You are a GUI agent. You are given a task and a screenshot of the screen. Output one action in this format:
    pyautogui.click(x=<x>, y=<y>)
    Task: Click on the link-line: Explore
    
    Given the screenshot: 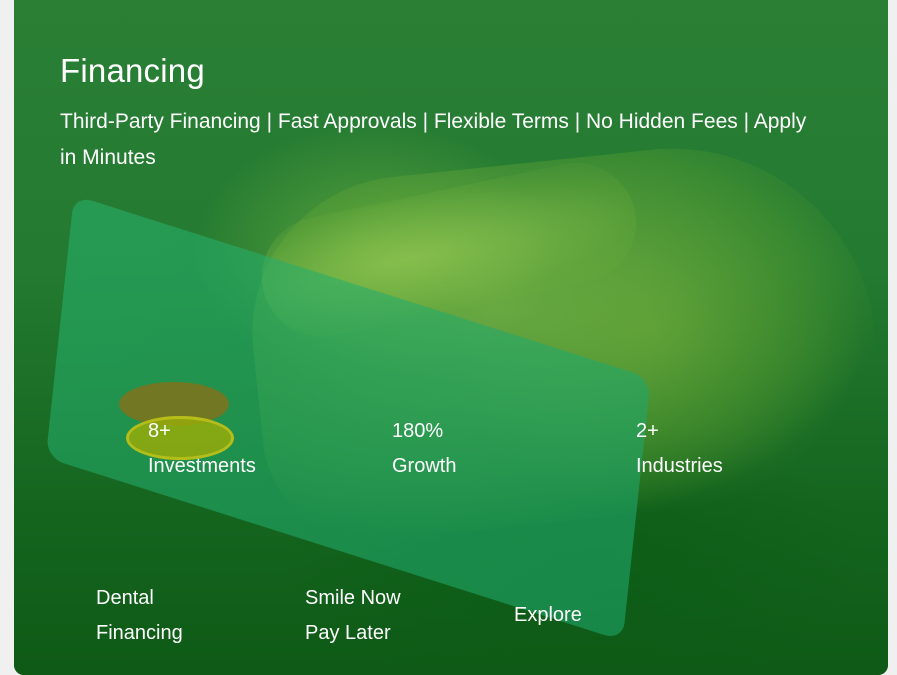 What is the action you would take?
    pyautogui.click(x=548, y=615)
    